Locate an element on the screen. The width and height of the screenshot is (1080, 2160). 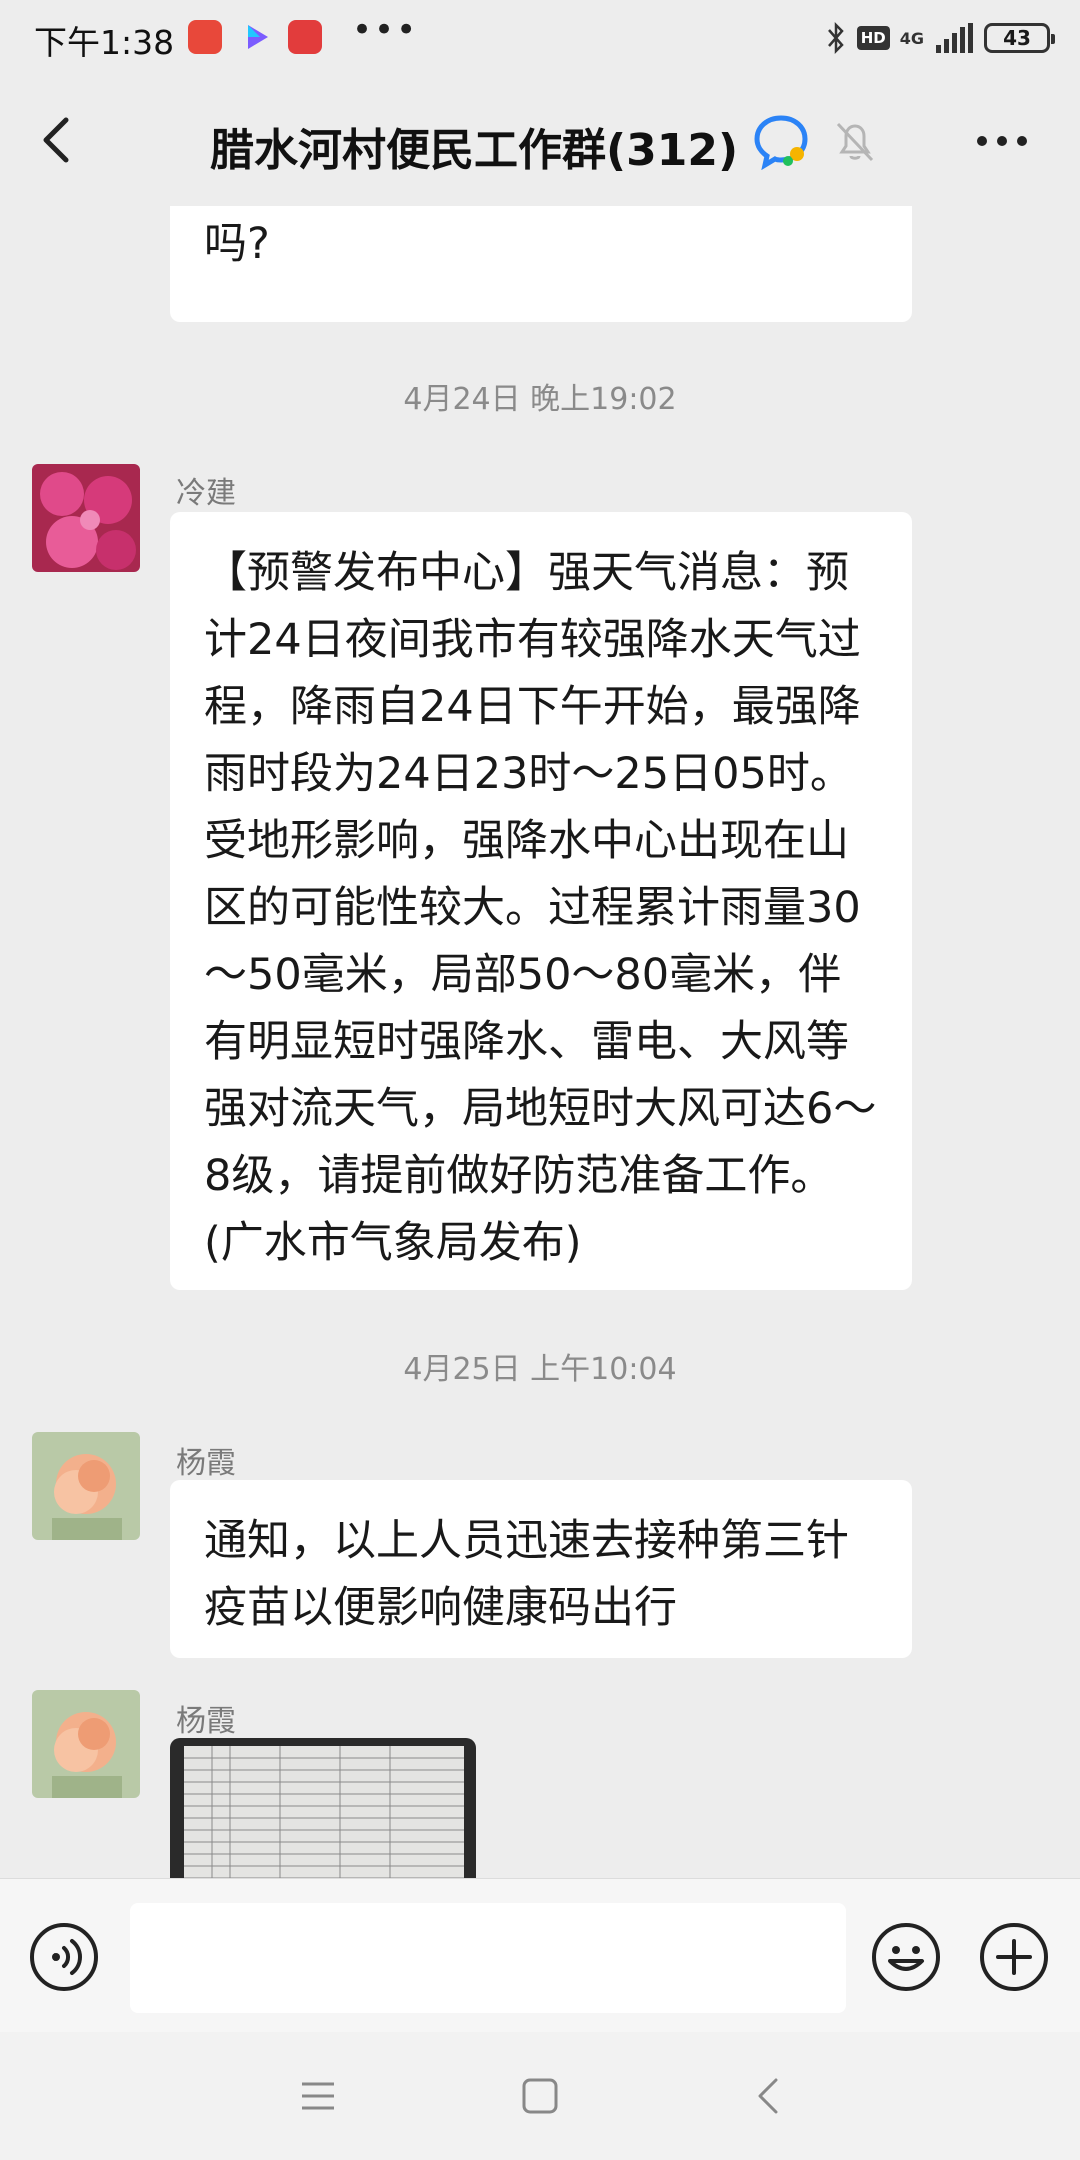
system-nav-bar is located at coordinates (540, 2096).